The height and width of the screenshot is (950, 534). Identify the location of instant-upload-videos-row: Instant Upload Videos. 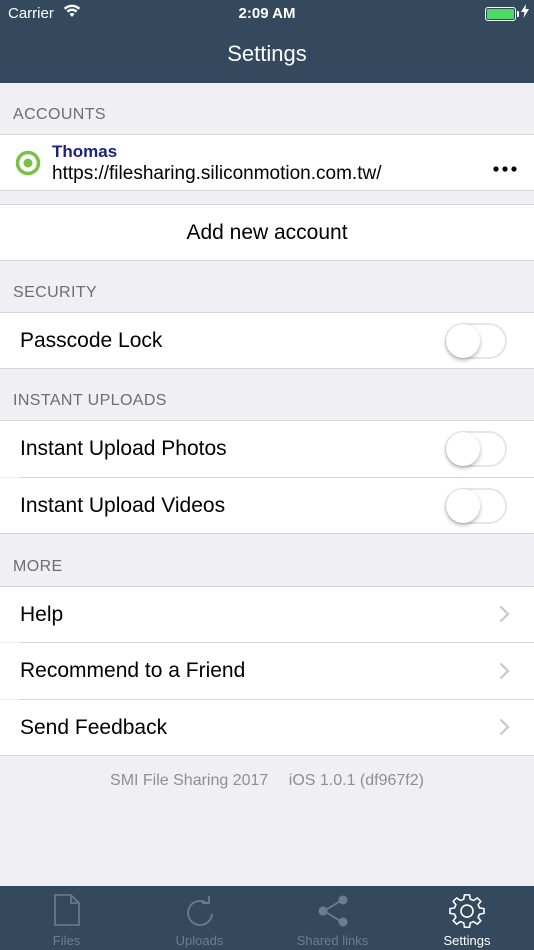
(267, 505).